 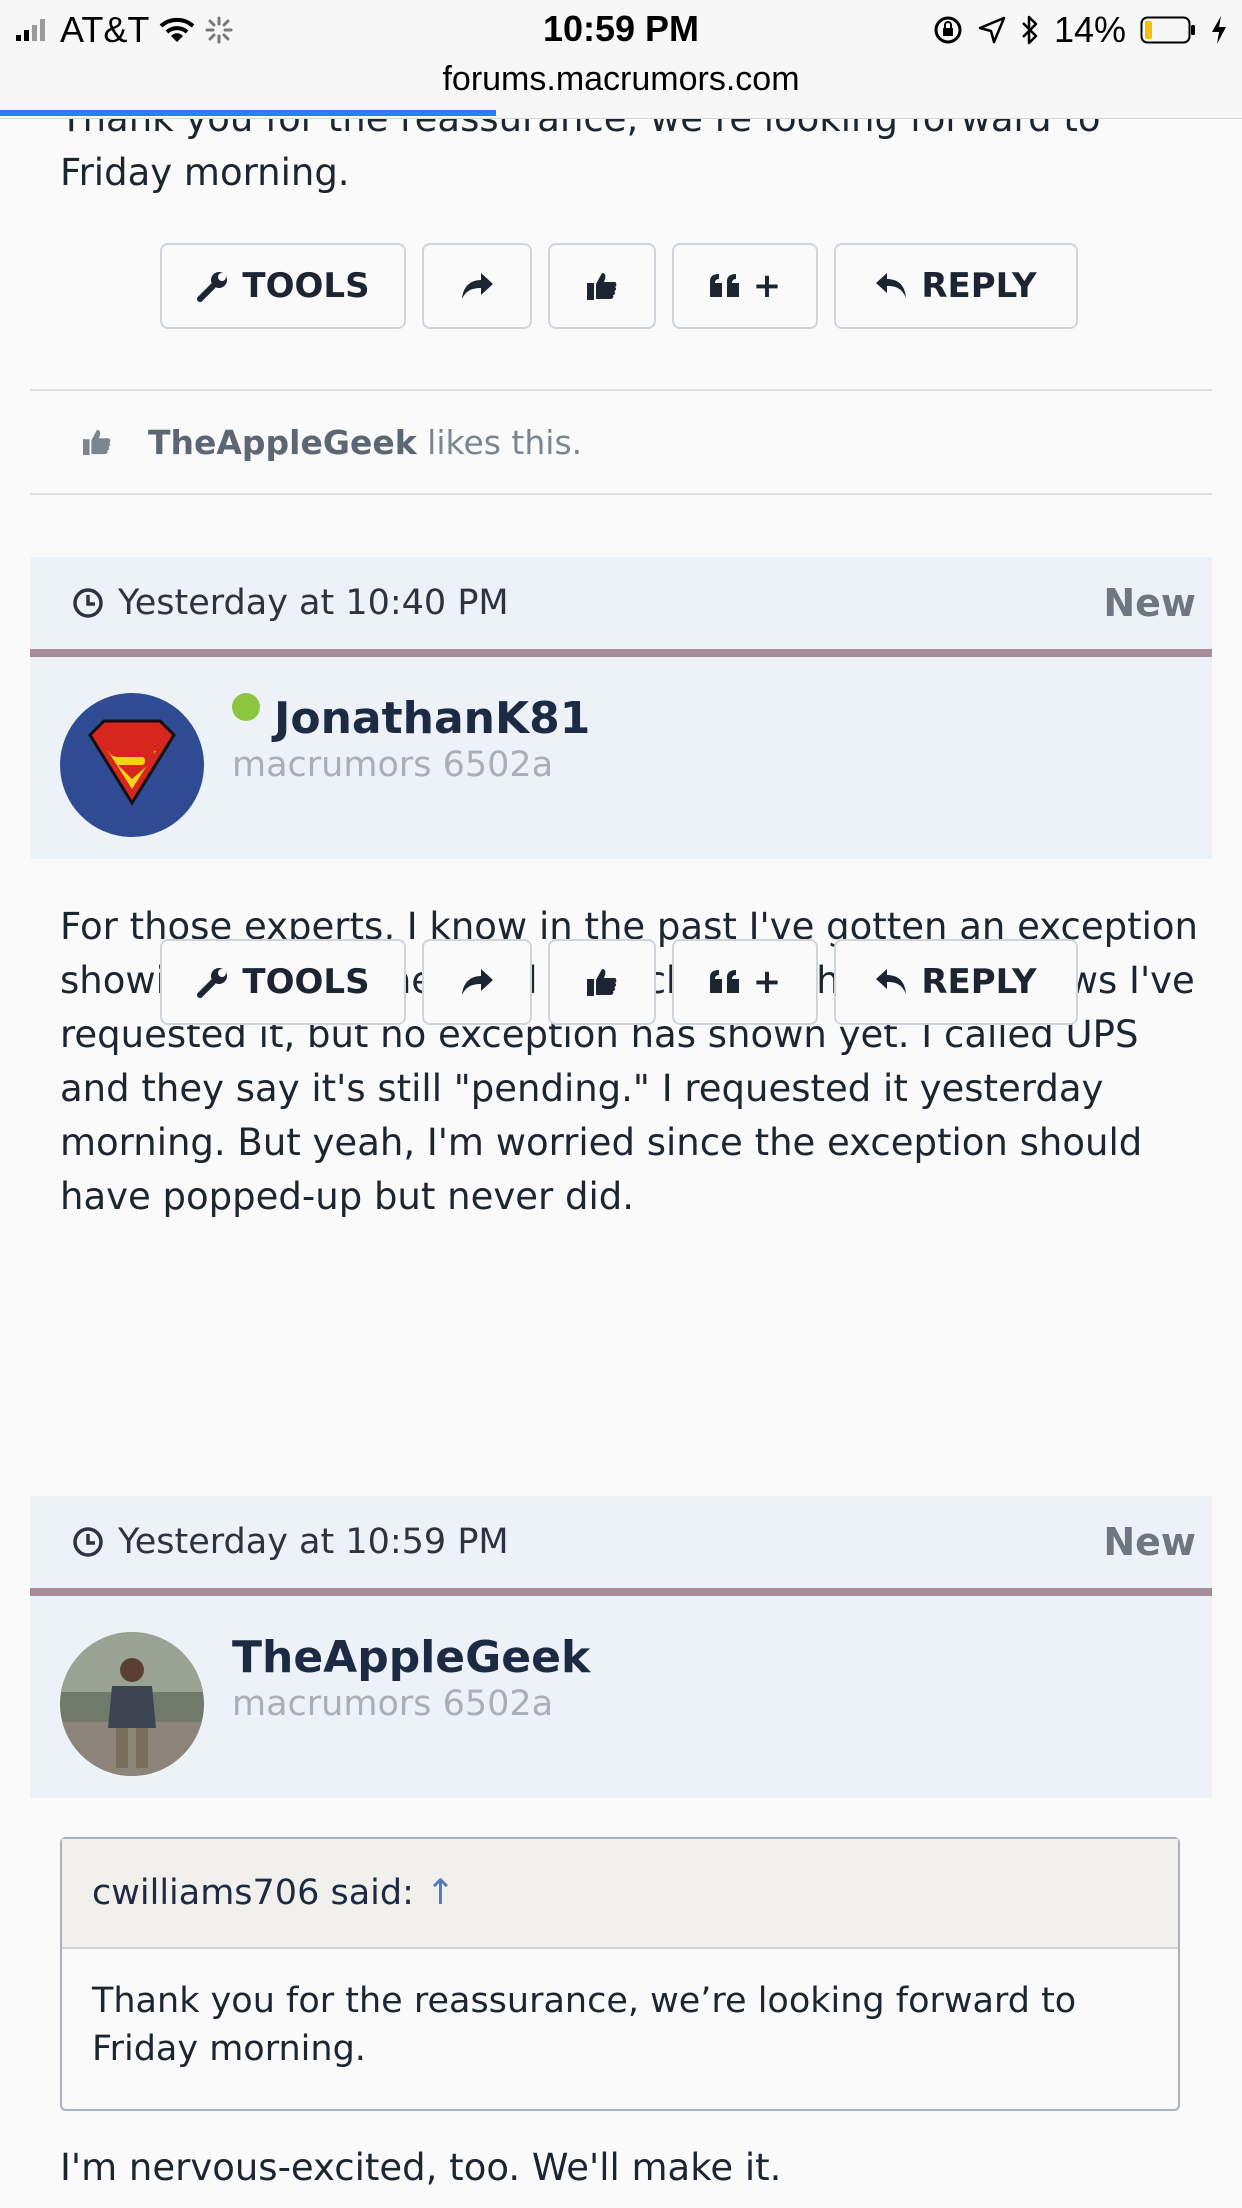 What do you see at coordinates (1089, 29) in the screenshot?
I see `battery-percent: 14%` at bounding box center [1089, 29].